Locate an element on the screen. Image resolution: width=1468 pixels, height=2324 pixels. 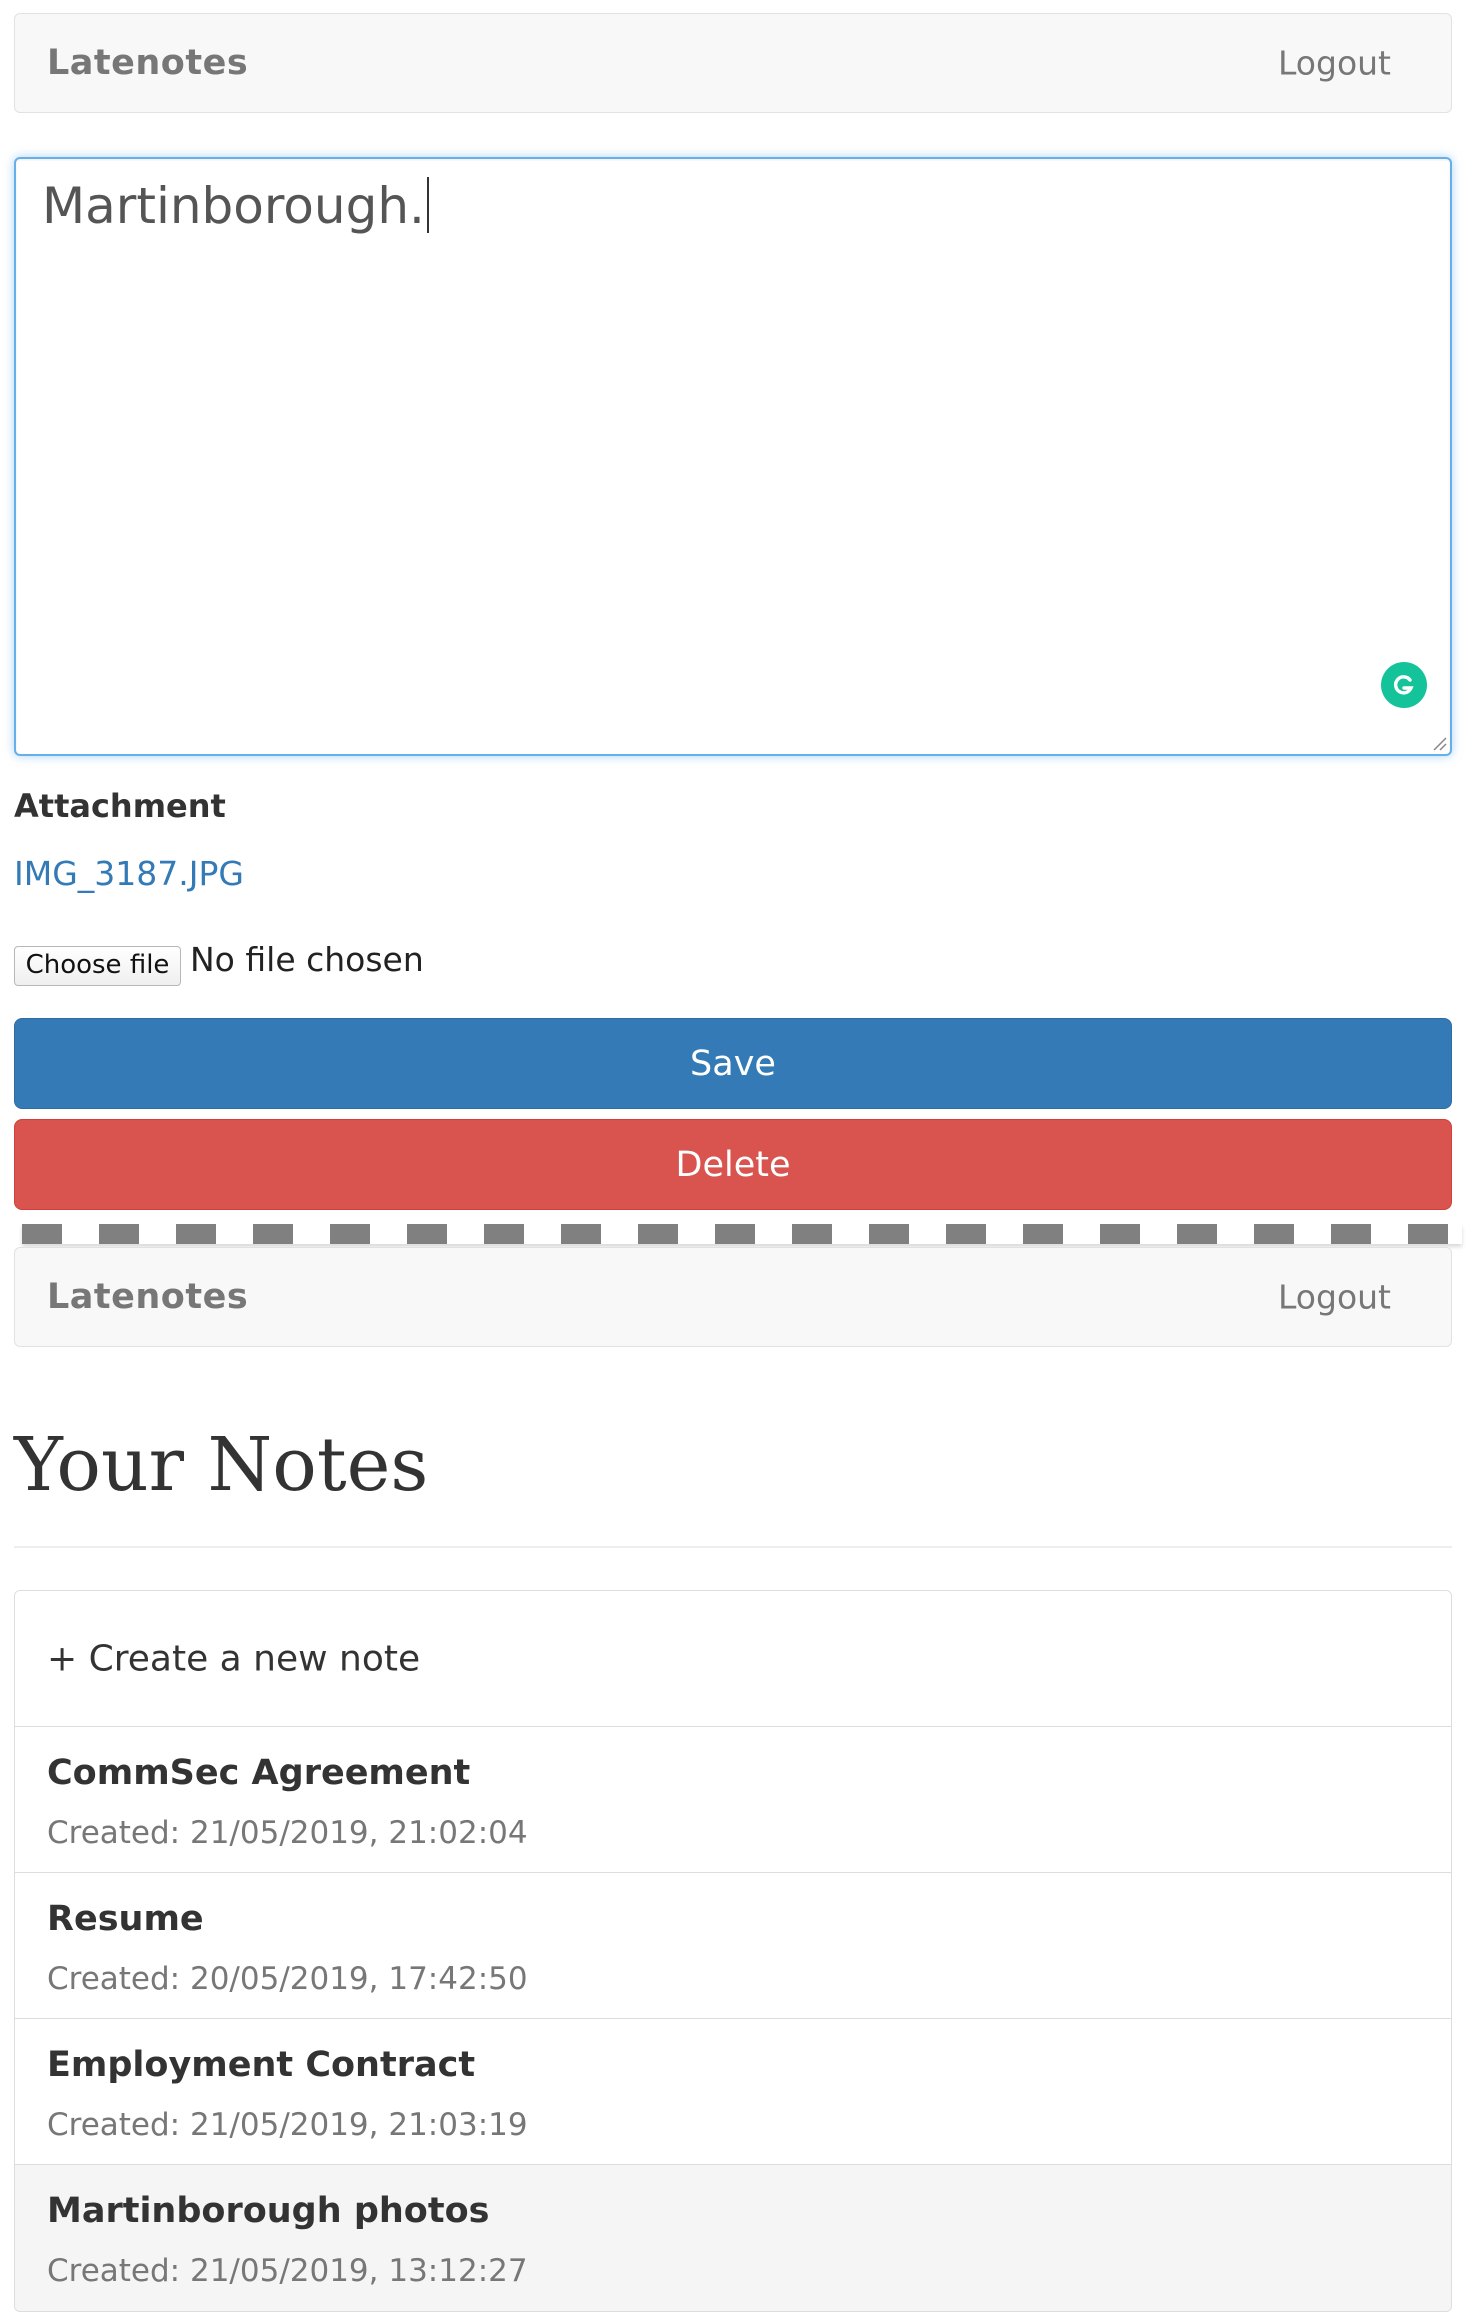
grammarly-icon is located at coordinates (1404, 685).